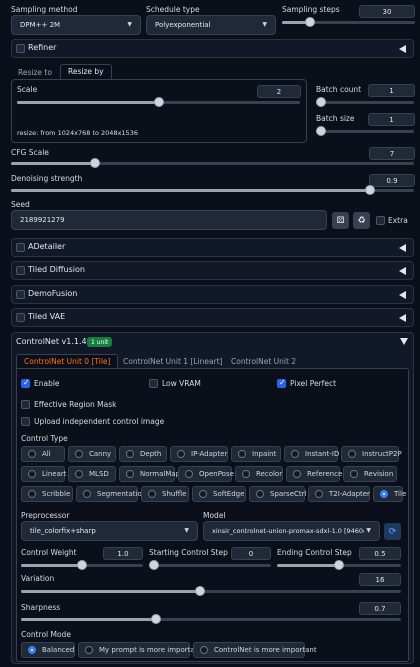  What do you see at coordinates (169, 220) in the screenshot?
I see `seed-input: 2189921279` at bounding box center [169, 220].